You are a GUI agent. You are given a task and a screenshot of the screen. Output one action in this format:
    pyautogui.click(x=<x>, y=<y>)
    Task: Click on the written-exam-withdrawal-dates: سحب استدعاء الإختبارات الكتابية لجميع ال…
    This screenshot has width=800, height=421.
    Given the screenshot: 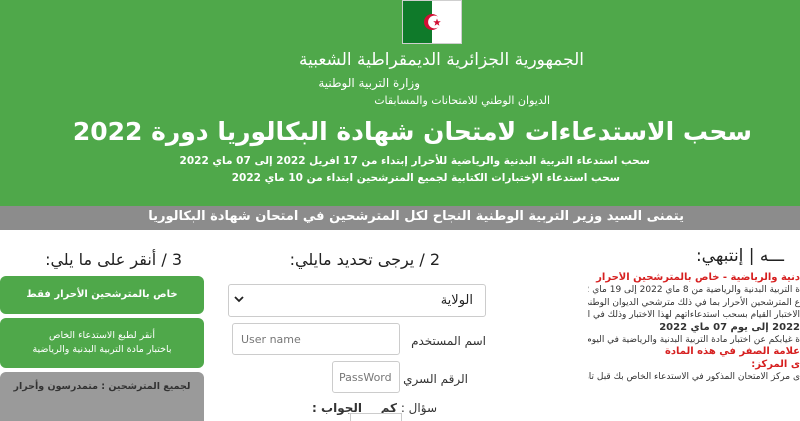 What is the action you would take?
    pyautogui.click(x=425, y=178)
    